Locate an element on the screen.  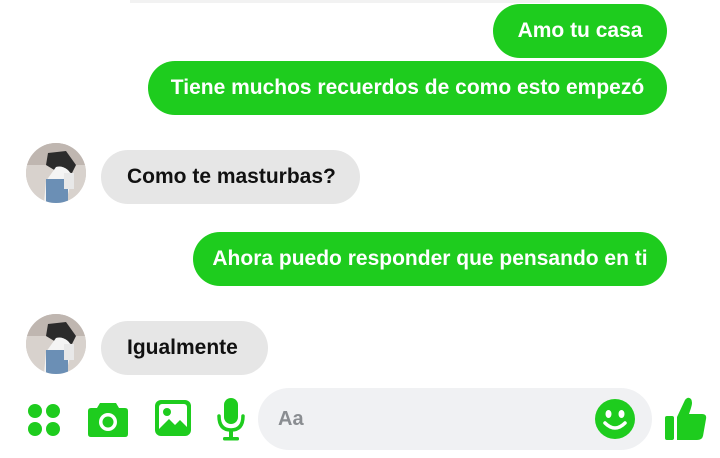
message-input-placeholder: Aa is located at coordinates (291, 418).